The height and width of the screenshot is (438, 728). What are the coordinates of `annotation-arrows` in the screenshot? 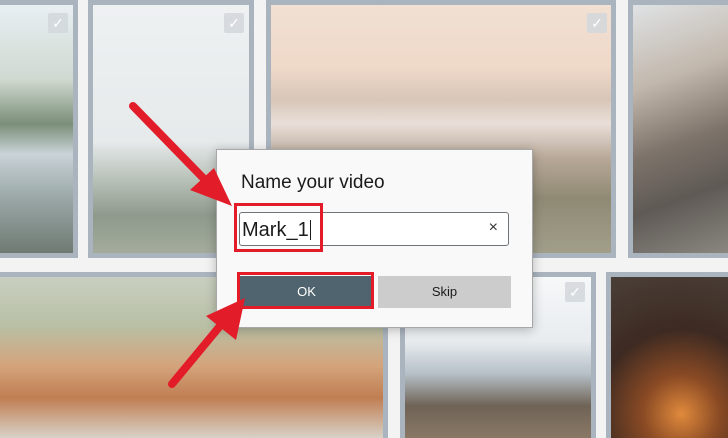 It's located at (187, 245).